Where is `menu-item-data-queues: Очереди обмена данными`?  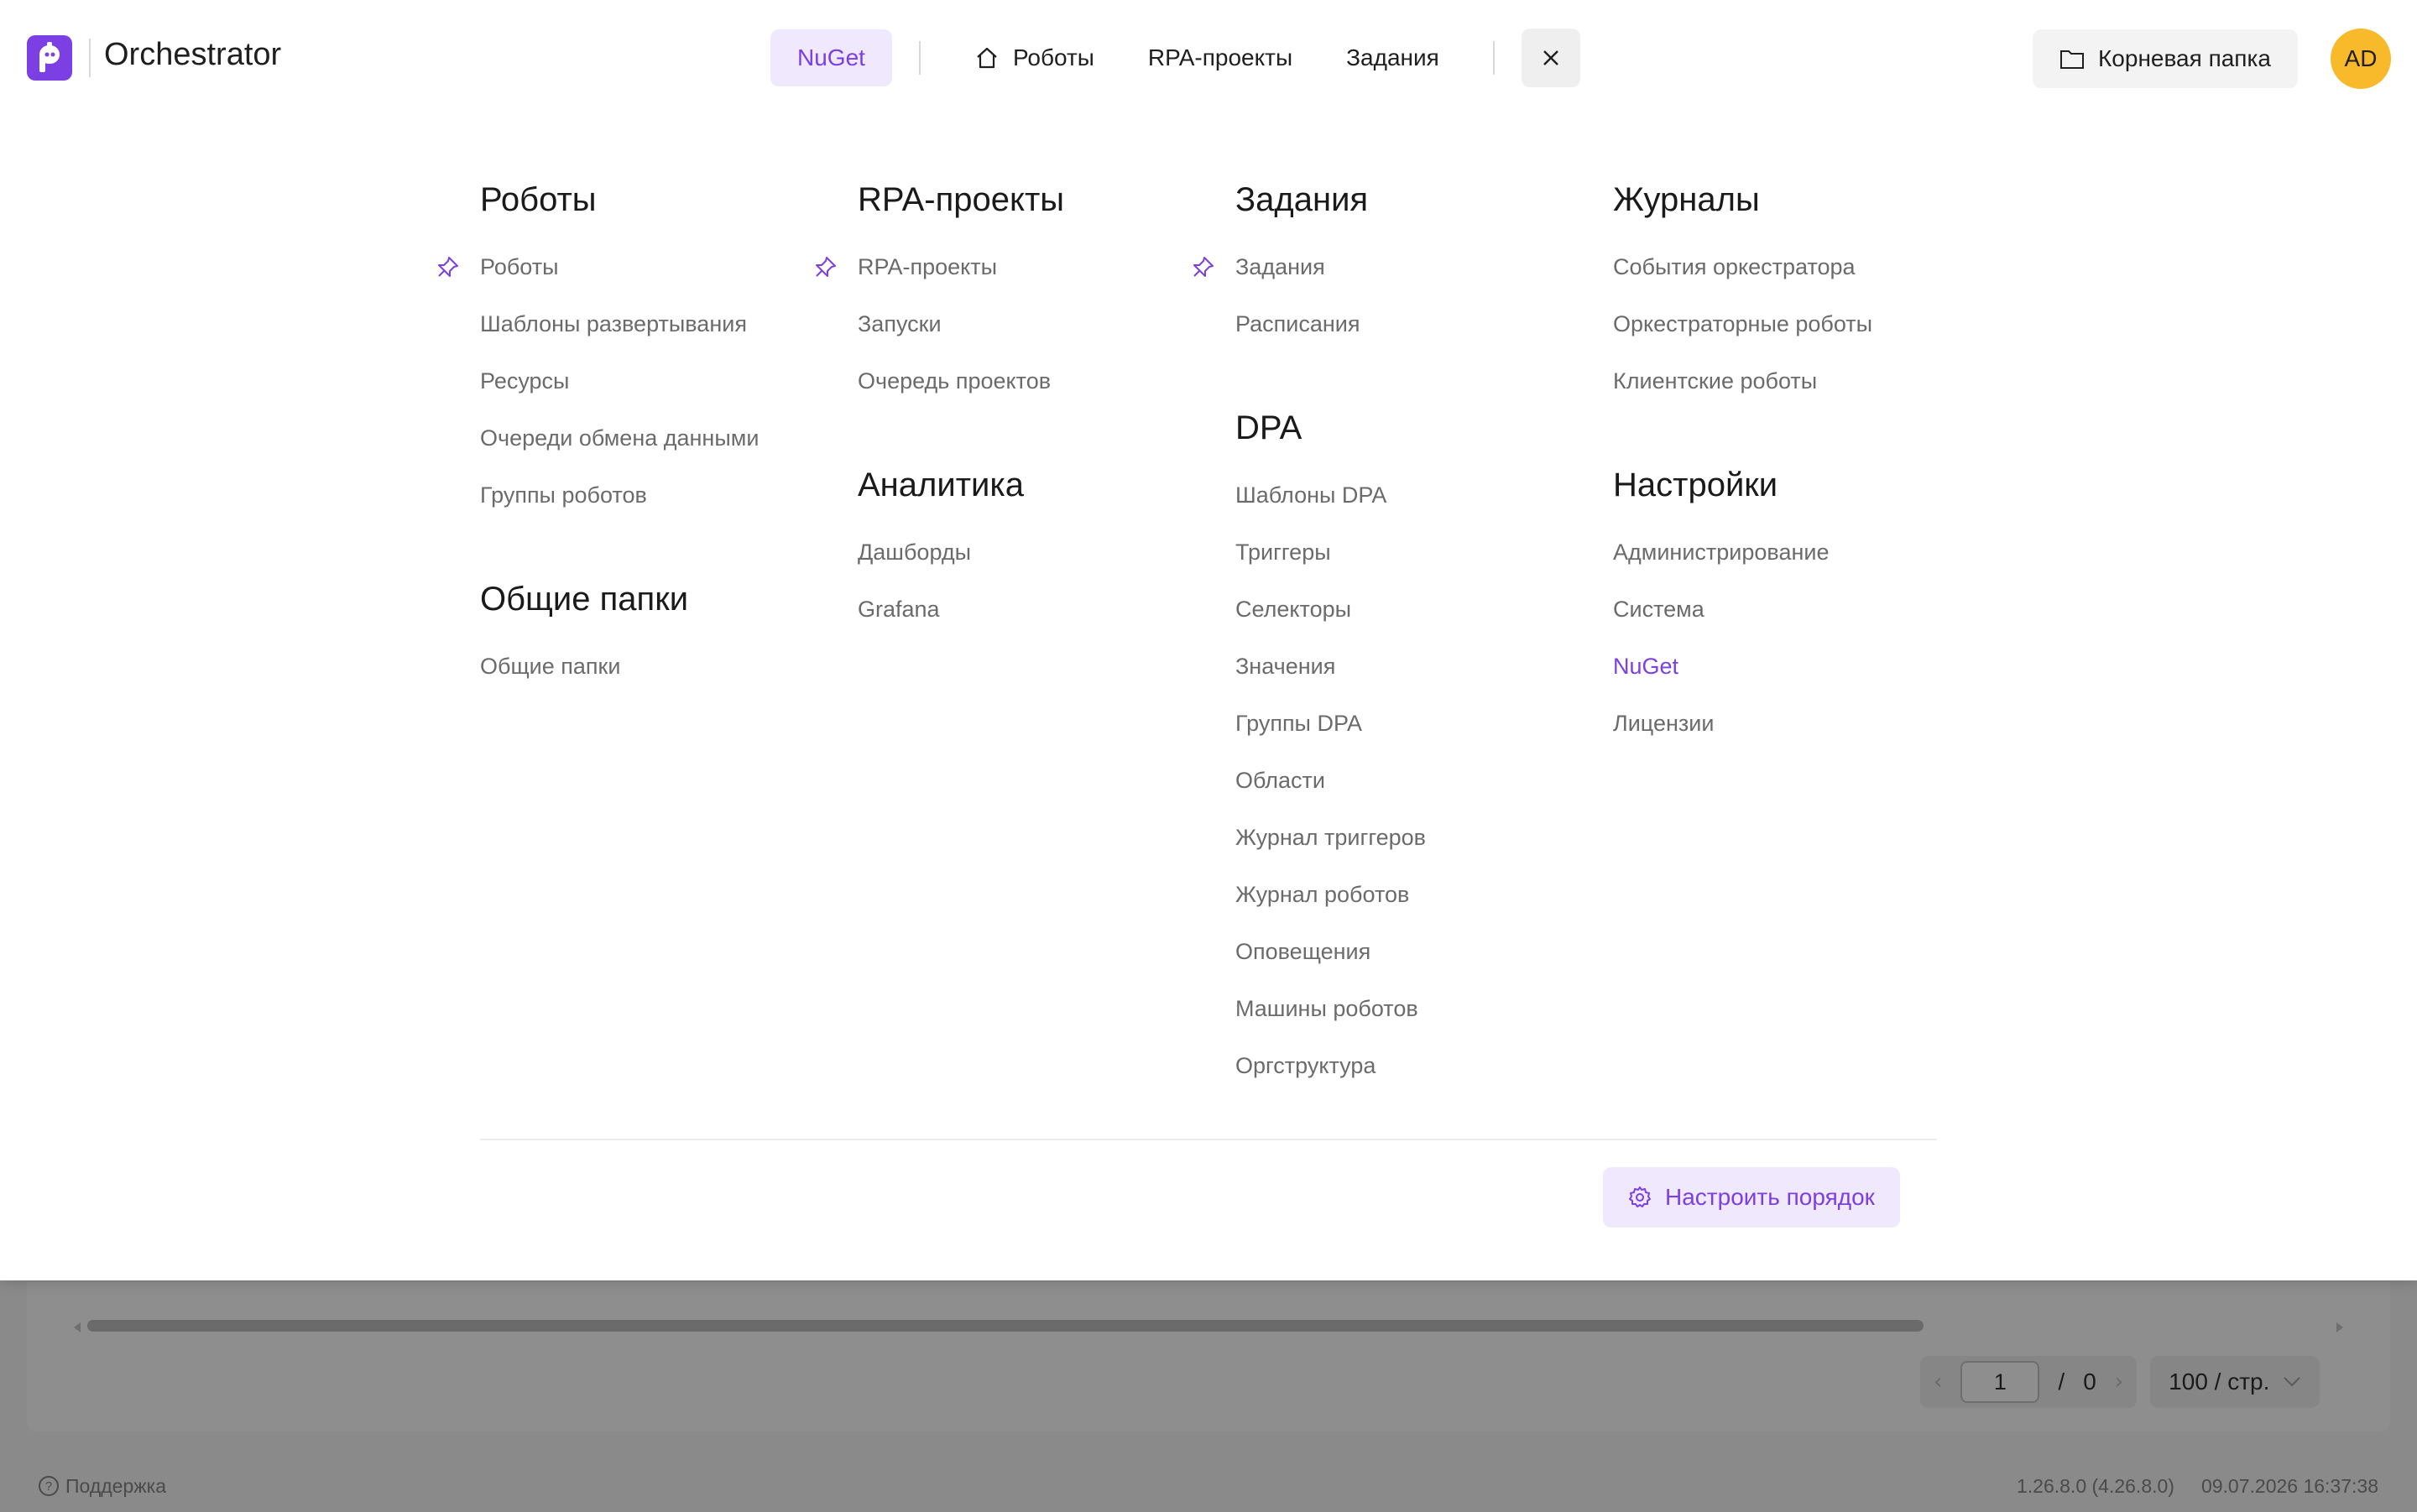
menu-item-data-queues: Очереди обмена данными is located at coordinates (660, 438).